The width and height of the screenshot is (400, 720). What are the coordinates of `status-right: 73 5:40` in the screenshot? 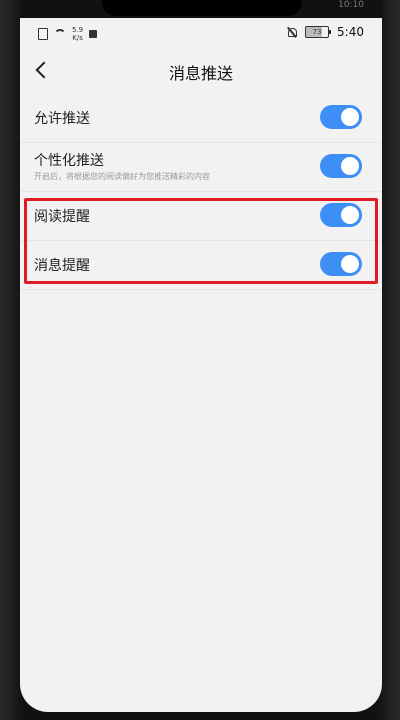 It's located at (325, 32).